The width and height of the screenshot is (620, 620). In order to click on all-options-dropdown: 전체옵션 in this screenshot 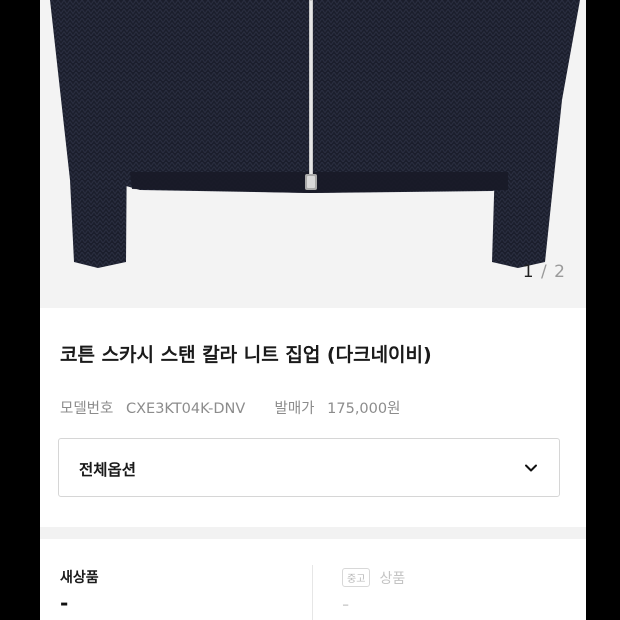, I will do `click(309, 467)`.